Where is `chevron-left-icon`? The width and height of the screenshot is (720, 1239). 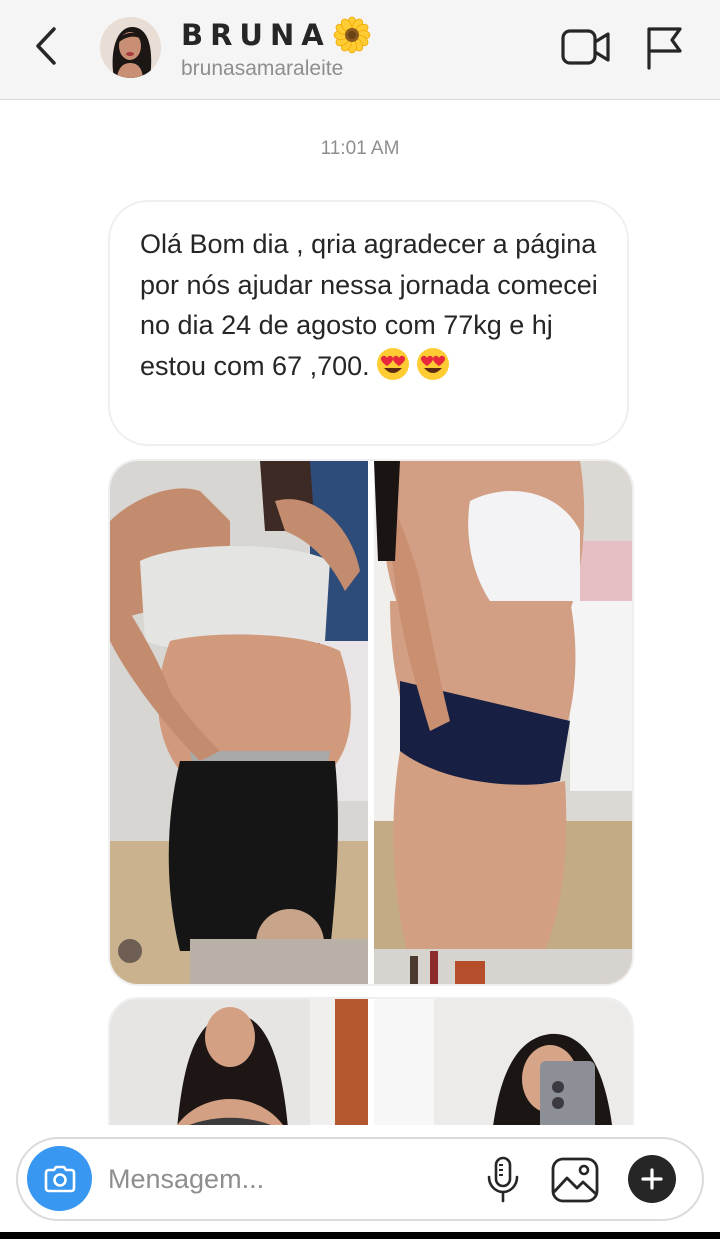
chevron-left-icon is located at coordinates (46, 46).